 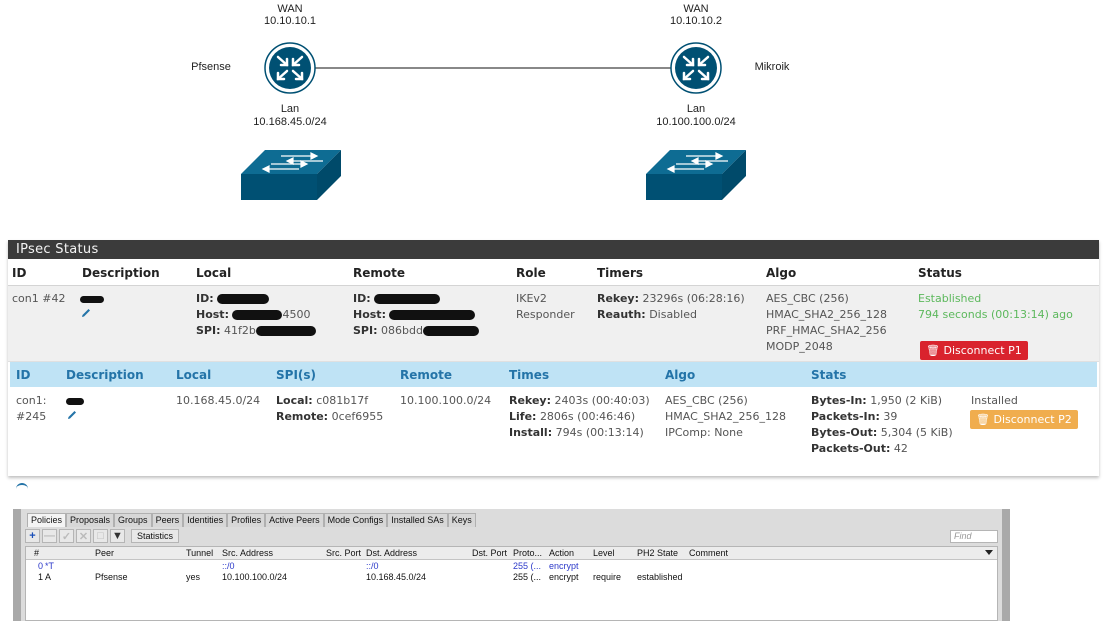 What do you see at coordinates (205, 520) in the screenshot?
I see `tab-identities: Identities` at bounding box center [205, 520].